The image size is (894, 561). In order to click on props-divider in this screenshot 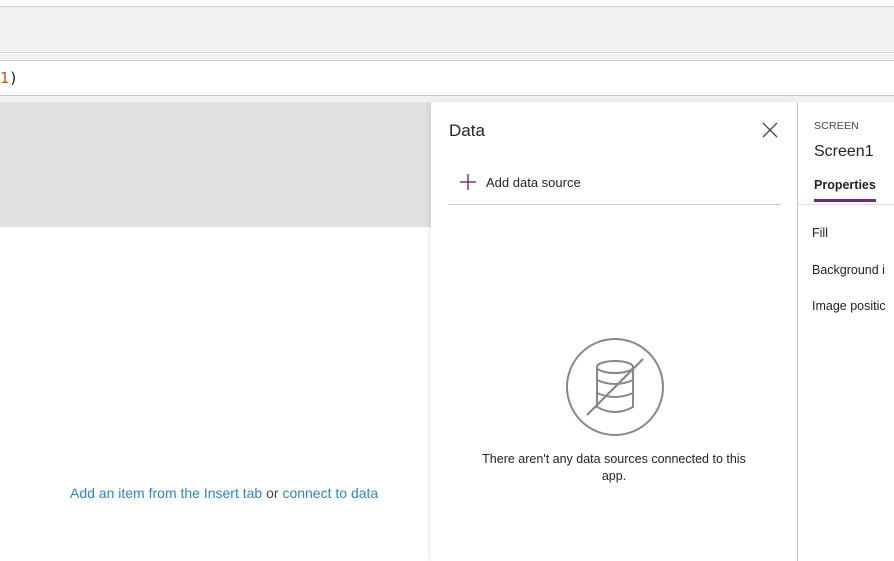, I will do `click(846, 204)`.